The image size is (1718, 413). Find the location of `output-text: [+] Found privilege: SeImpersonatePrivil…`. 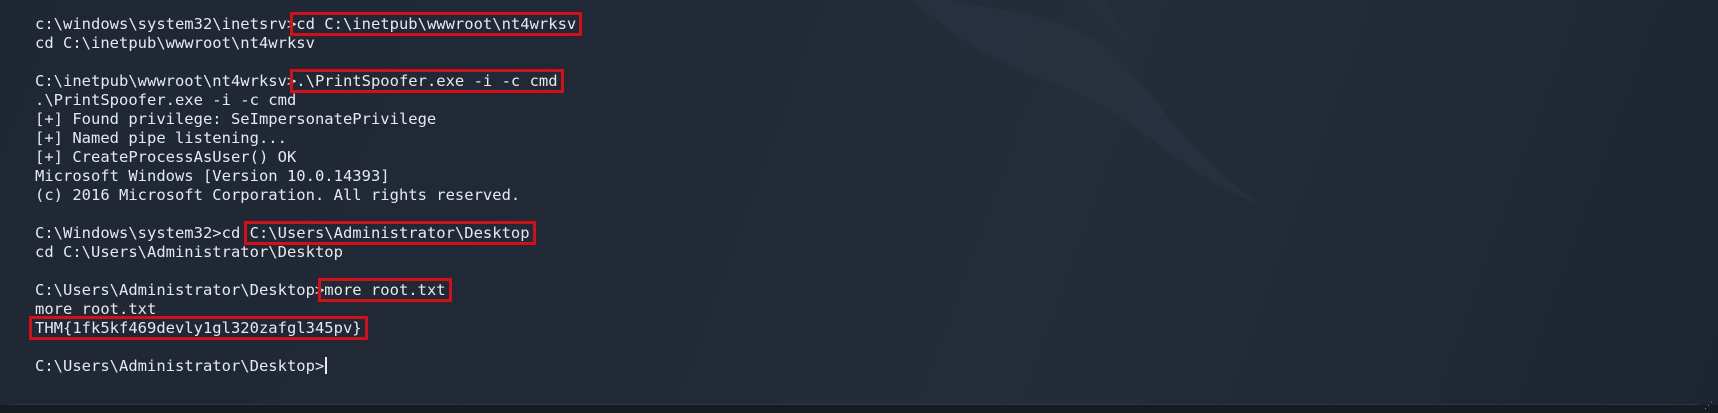

output-text: [+] Found privilege: SeImpersonatePrivil… is located at coordinates (236, 119).